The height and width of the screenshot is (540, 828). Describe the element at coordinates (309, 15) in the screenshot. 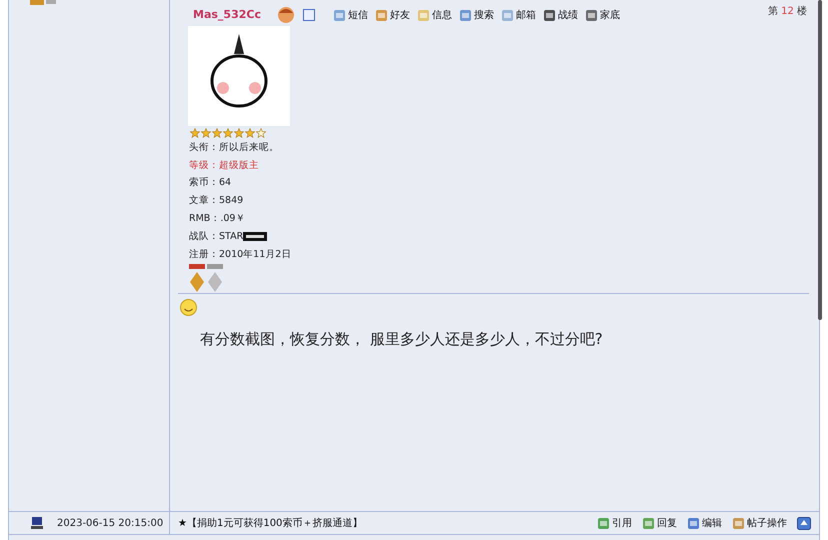

I see `message-icon` at that location.